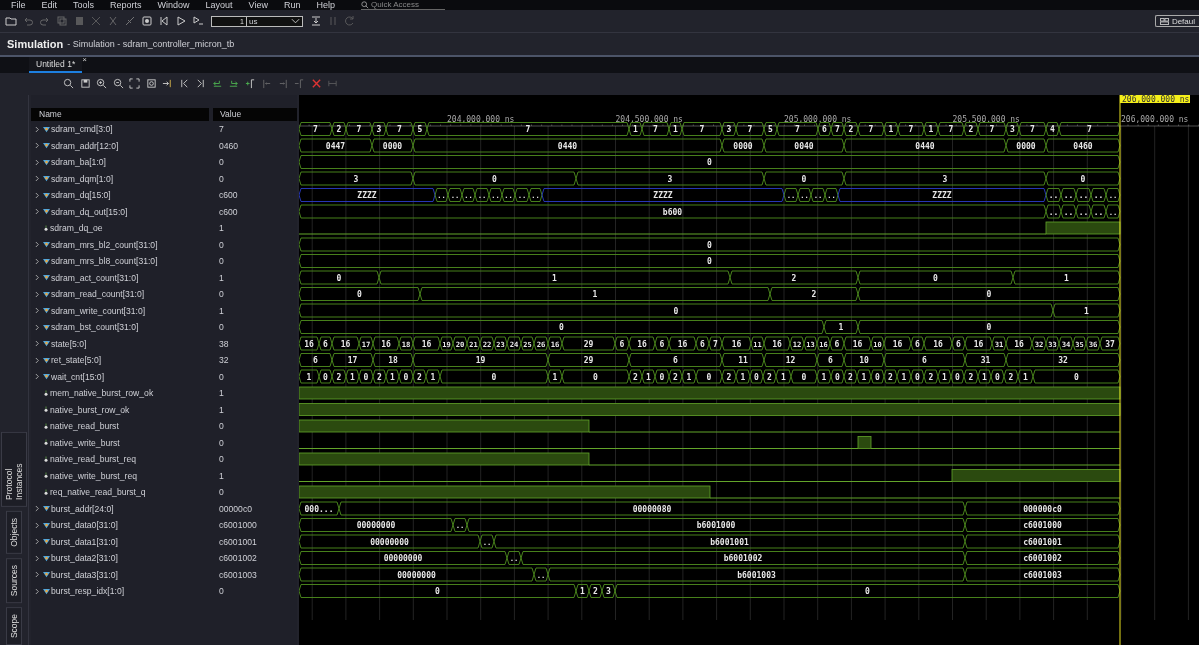 The width and height of the screenshot is (1199, 645). I want to click on bus-value: 31, so click(985, 360).